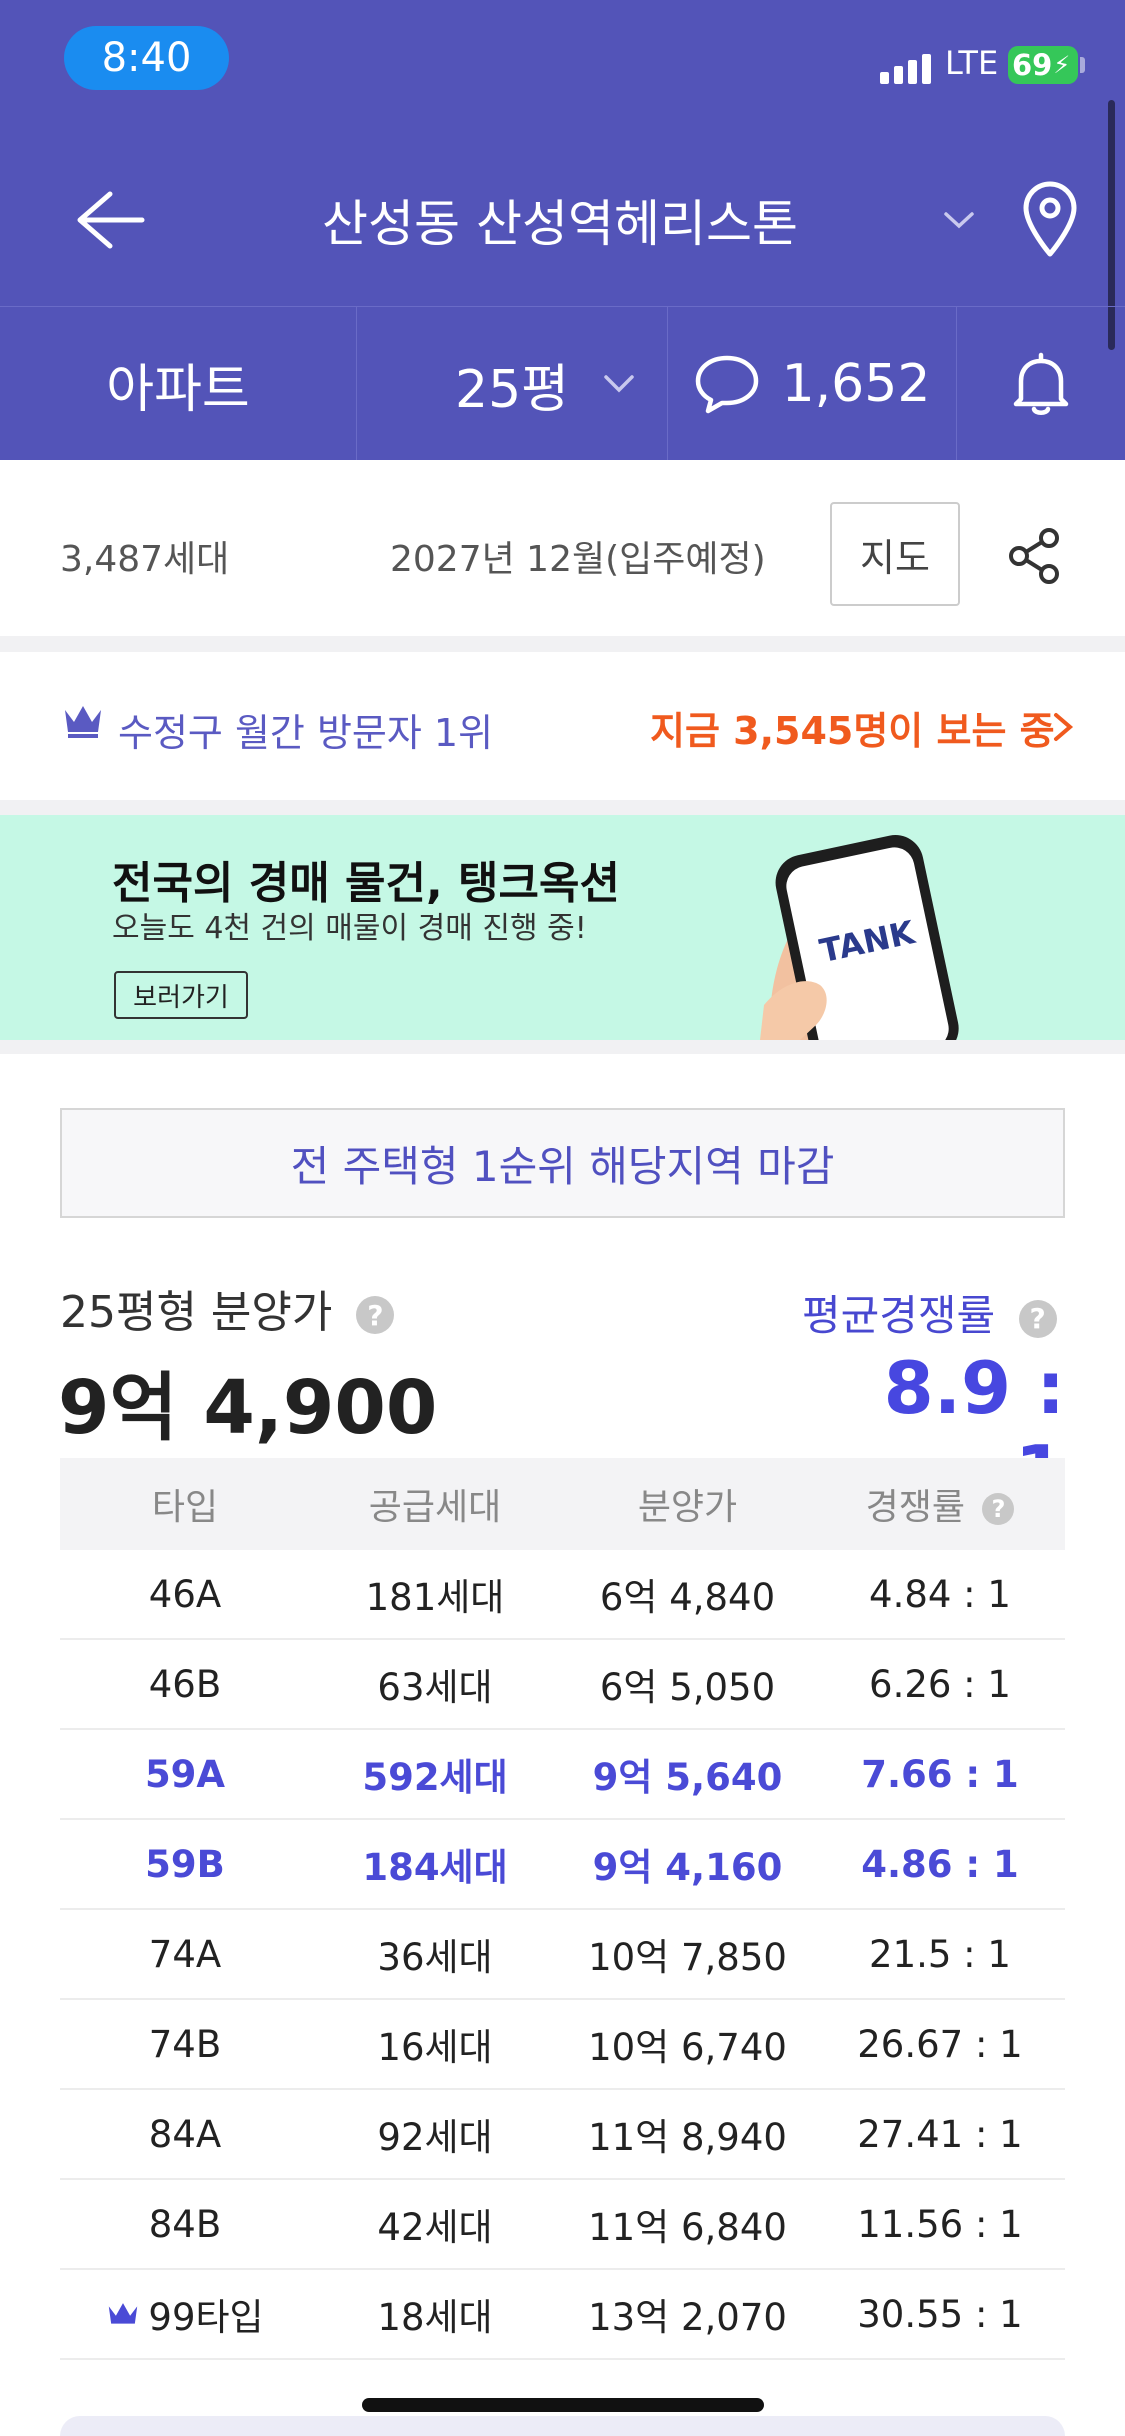 The height and width of the screenshot is (2436, 1125). What do you see at coordinates (1032, 65) in the screenshot?
I see `battery-level: 69` at bounding box center [1032, 65].